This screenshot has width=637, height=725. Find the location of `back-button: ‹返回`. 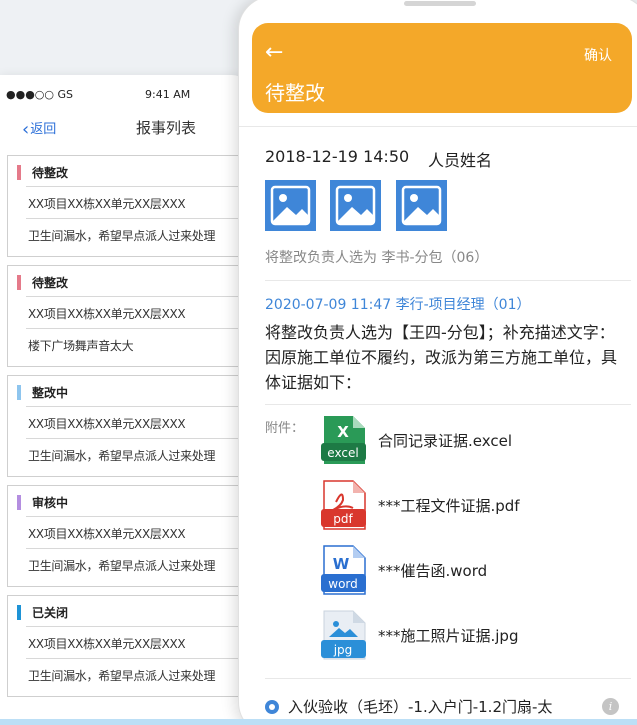

back-button: ‹返回 is located at coordinates (39, 129).